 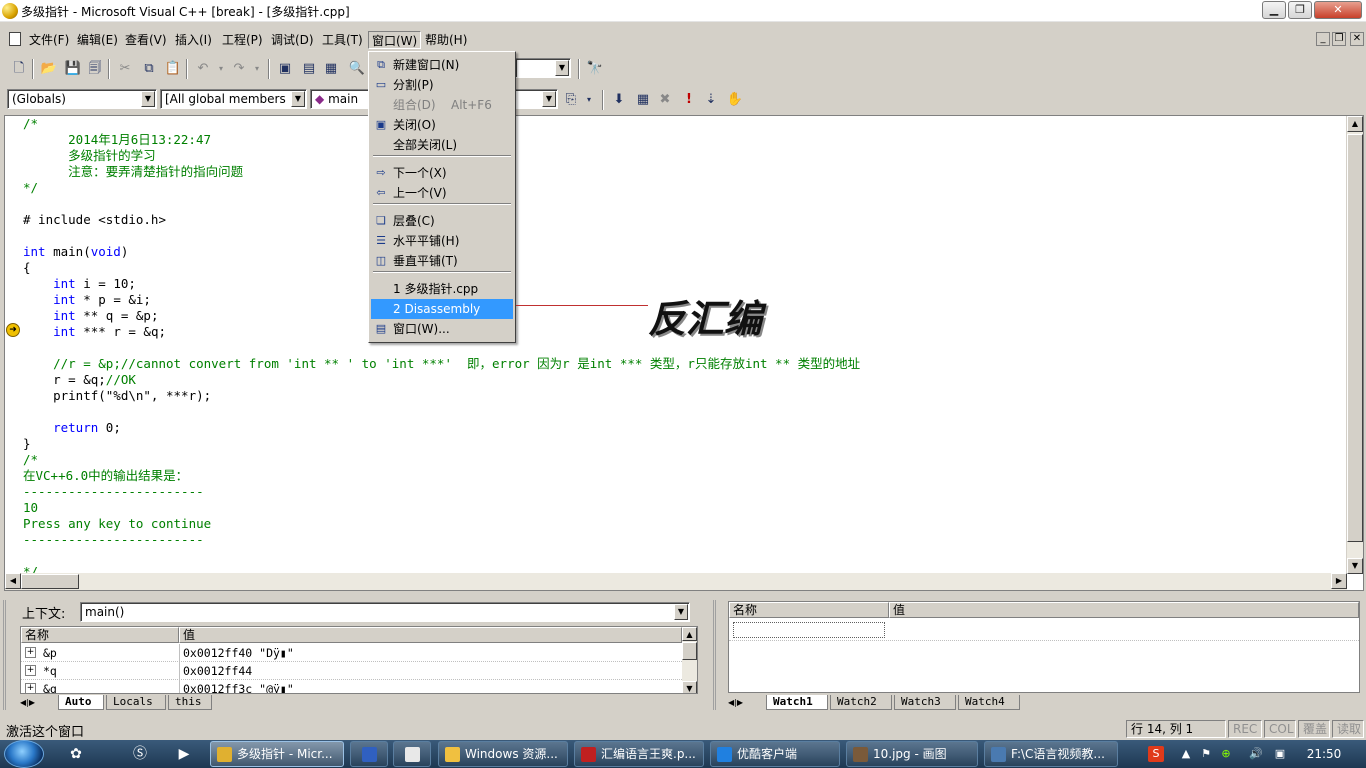 What do you see at coordinates (442, 125) in the screenshot?
I see `window-menu-item: ▣ 关闭(O)` at bounding box center [442, 125].